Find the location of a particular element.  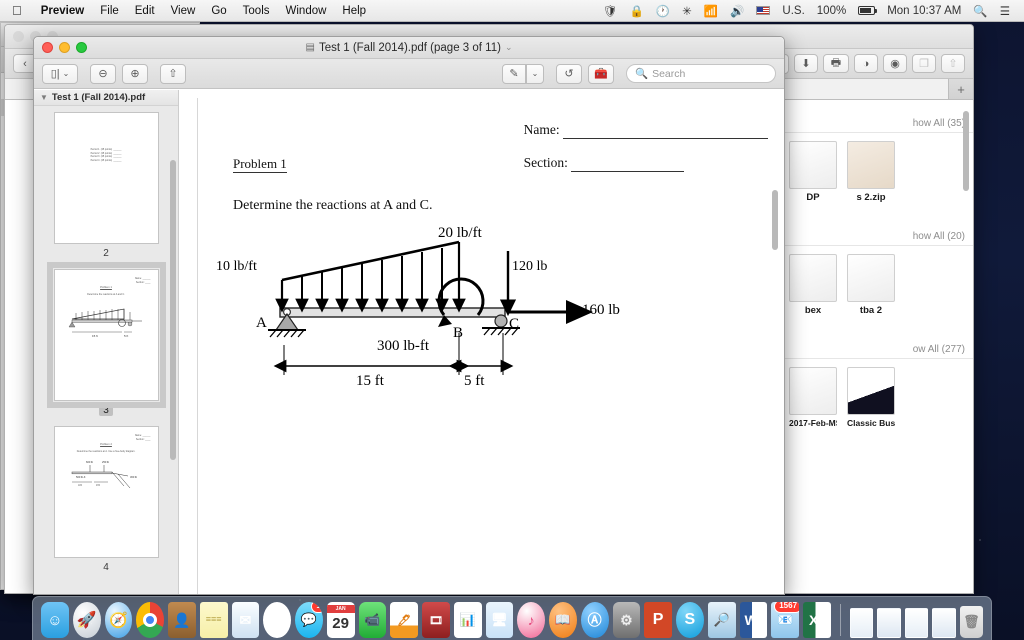

volume-icon: 🔊 is located at coordinates (737, 11).